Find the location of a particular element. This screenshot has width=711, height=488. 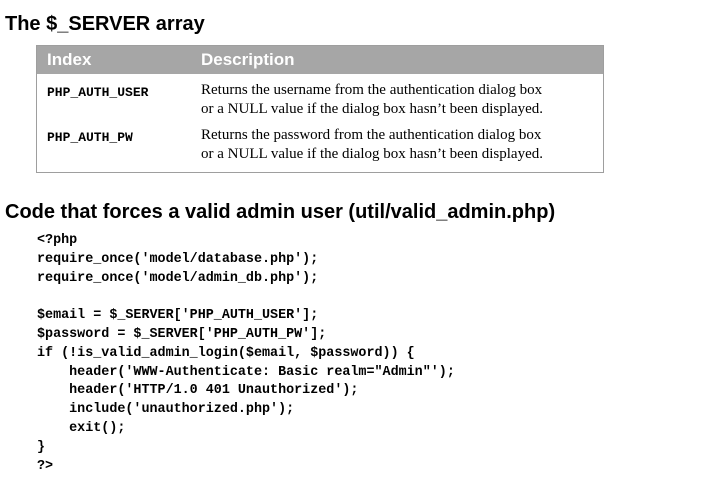

index-cell: PHP_AUTH_PW is located at coordinates (90, 137).